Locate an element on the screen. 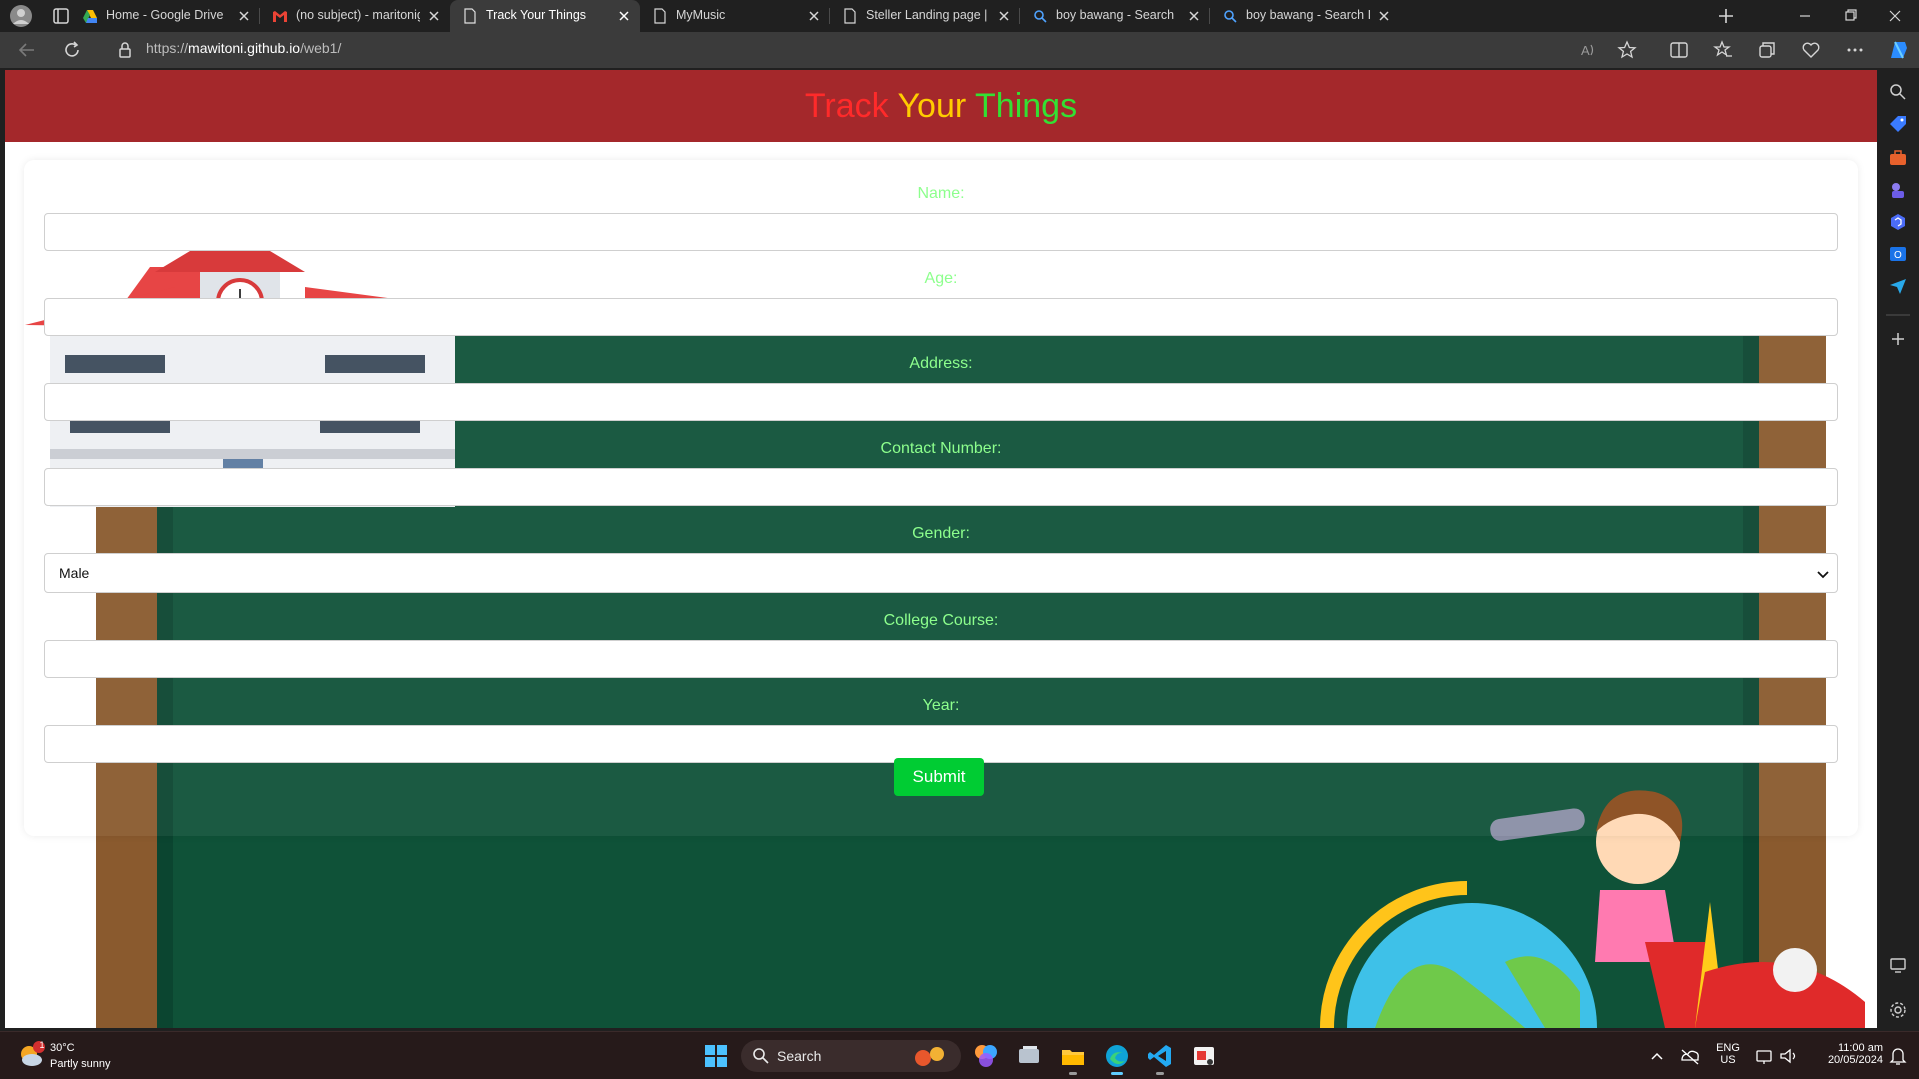  notification-bell-icon is located at coordinates (1898, 1056).